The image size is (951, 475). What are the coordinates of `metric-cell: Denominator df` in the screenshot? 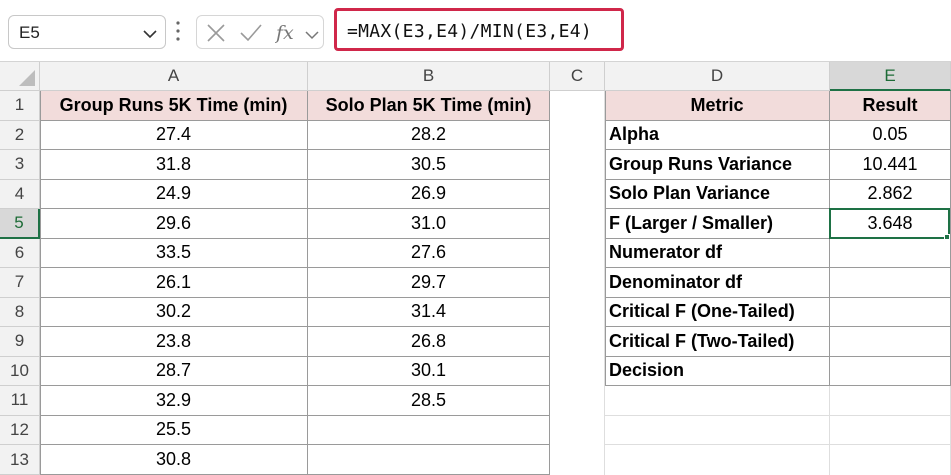 It's located at (717, 283).